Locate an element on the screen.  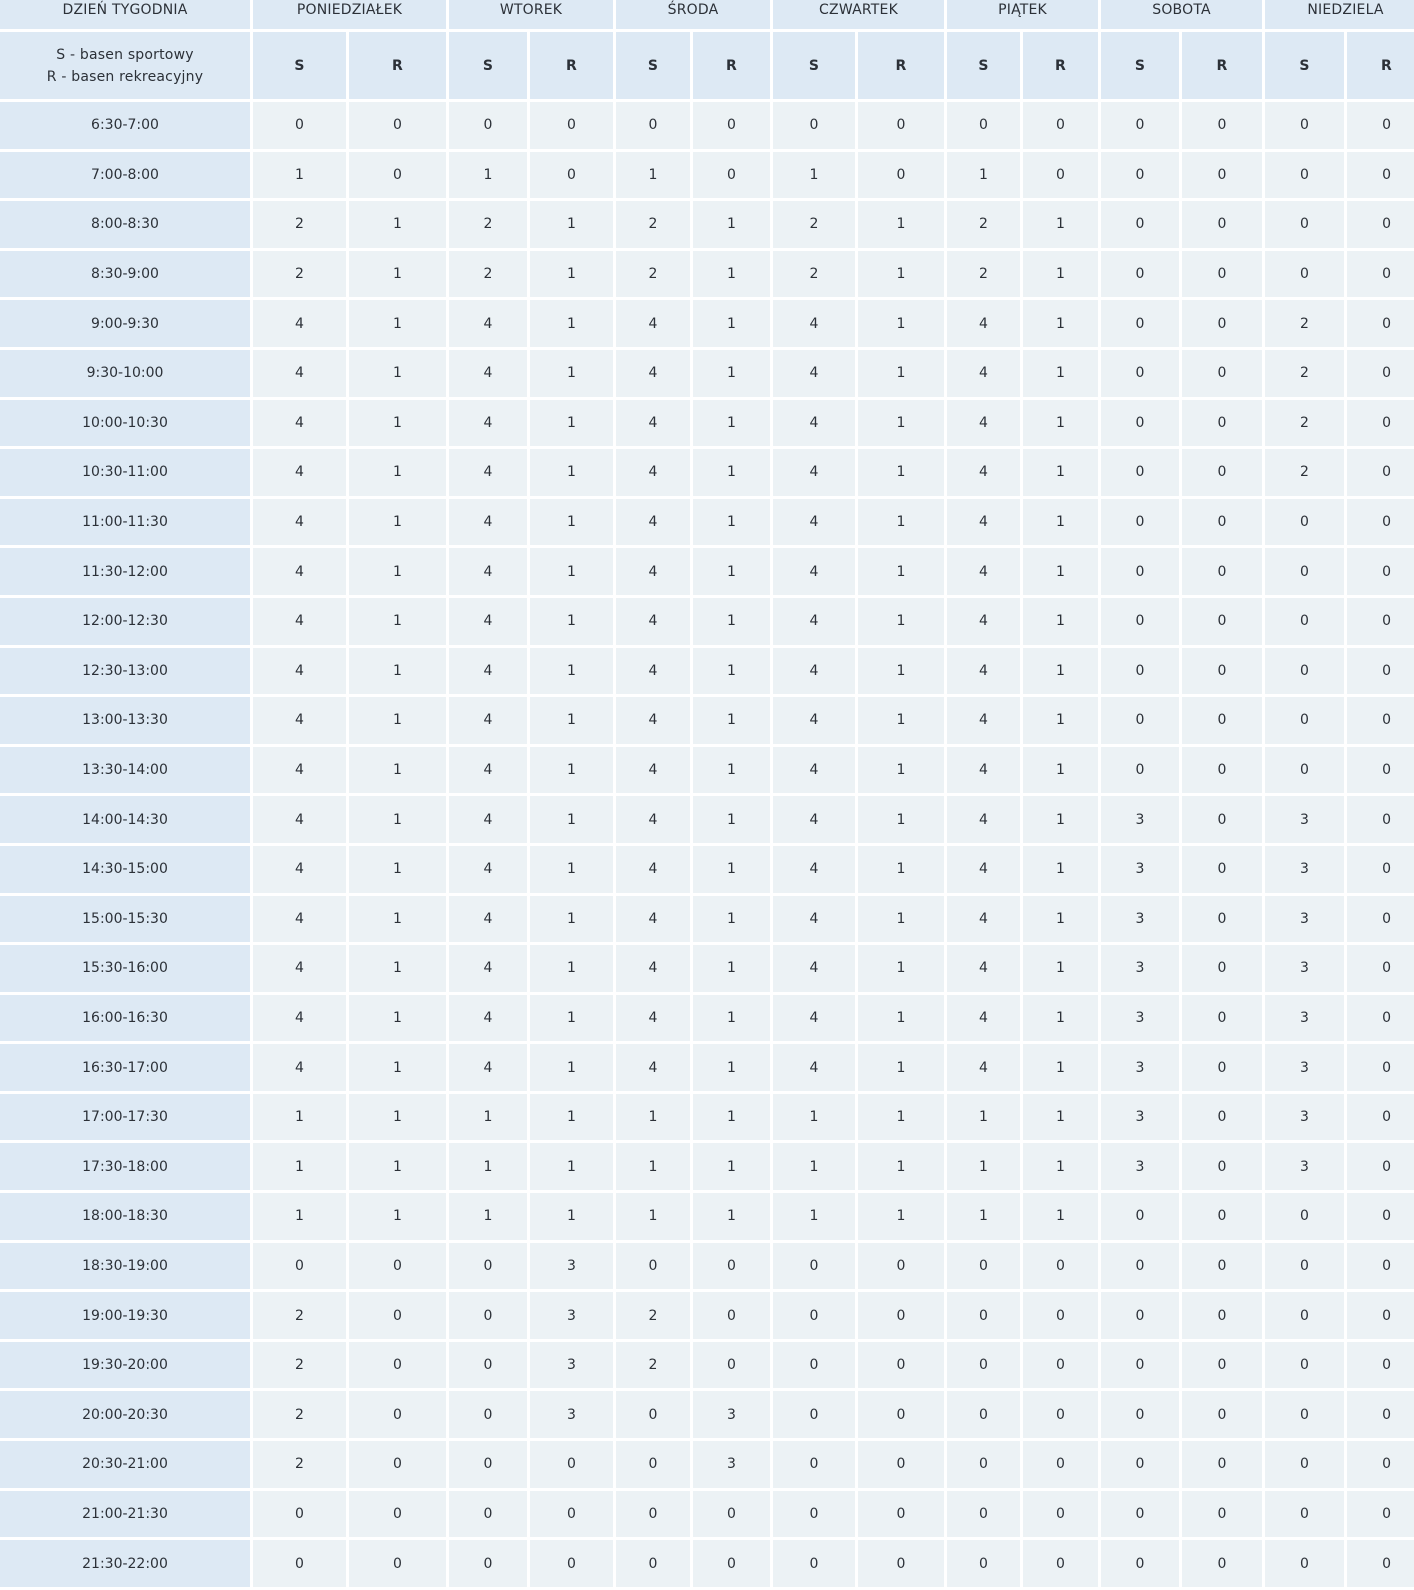
day-header-wednesday: ŚRODA is located at coordinates (693, 14).